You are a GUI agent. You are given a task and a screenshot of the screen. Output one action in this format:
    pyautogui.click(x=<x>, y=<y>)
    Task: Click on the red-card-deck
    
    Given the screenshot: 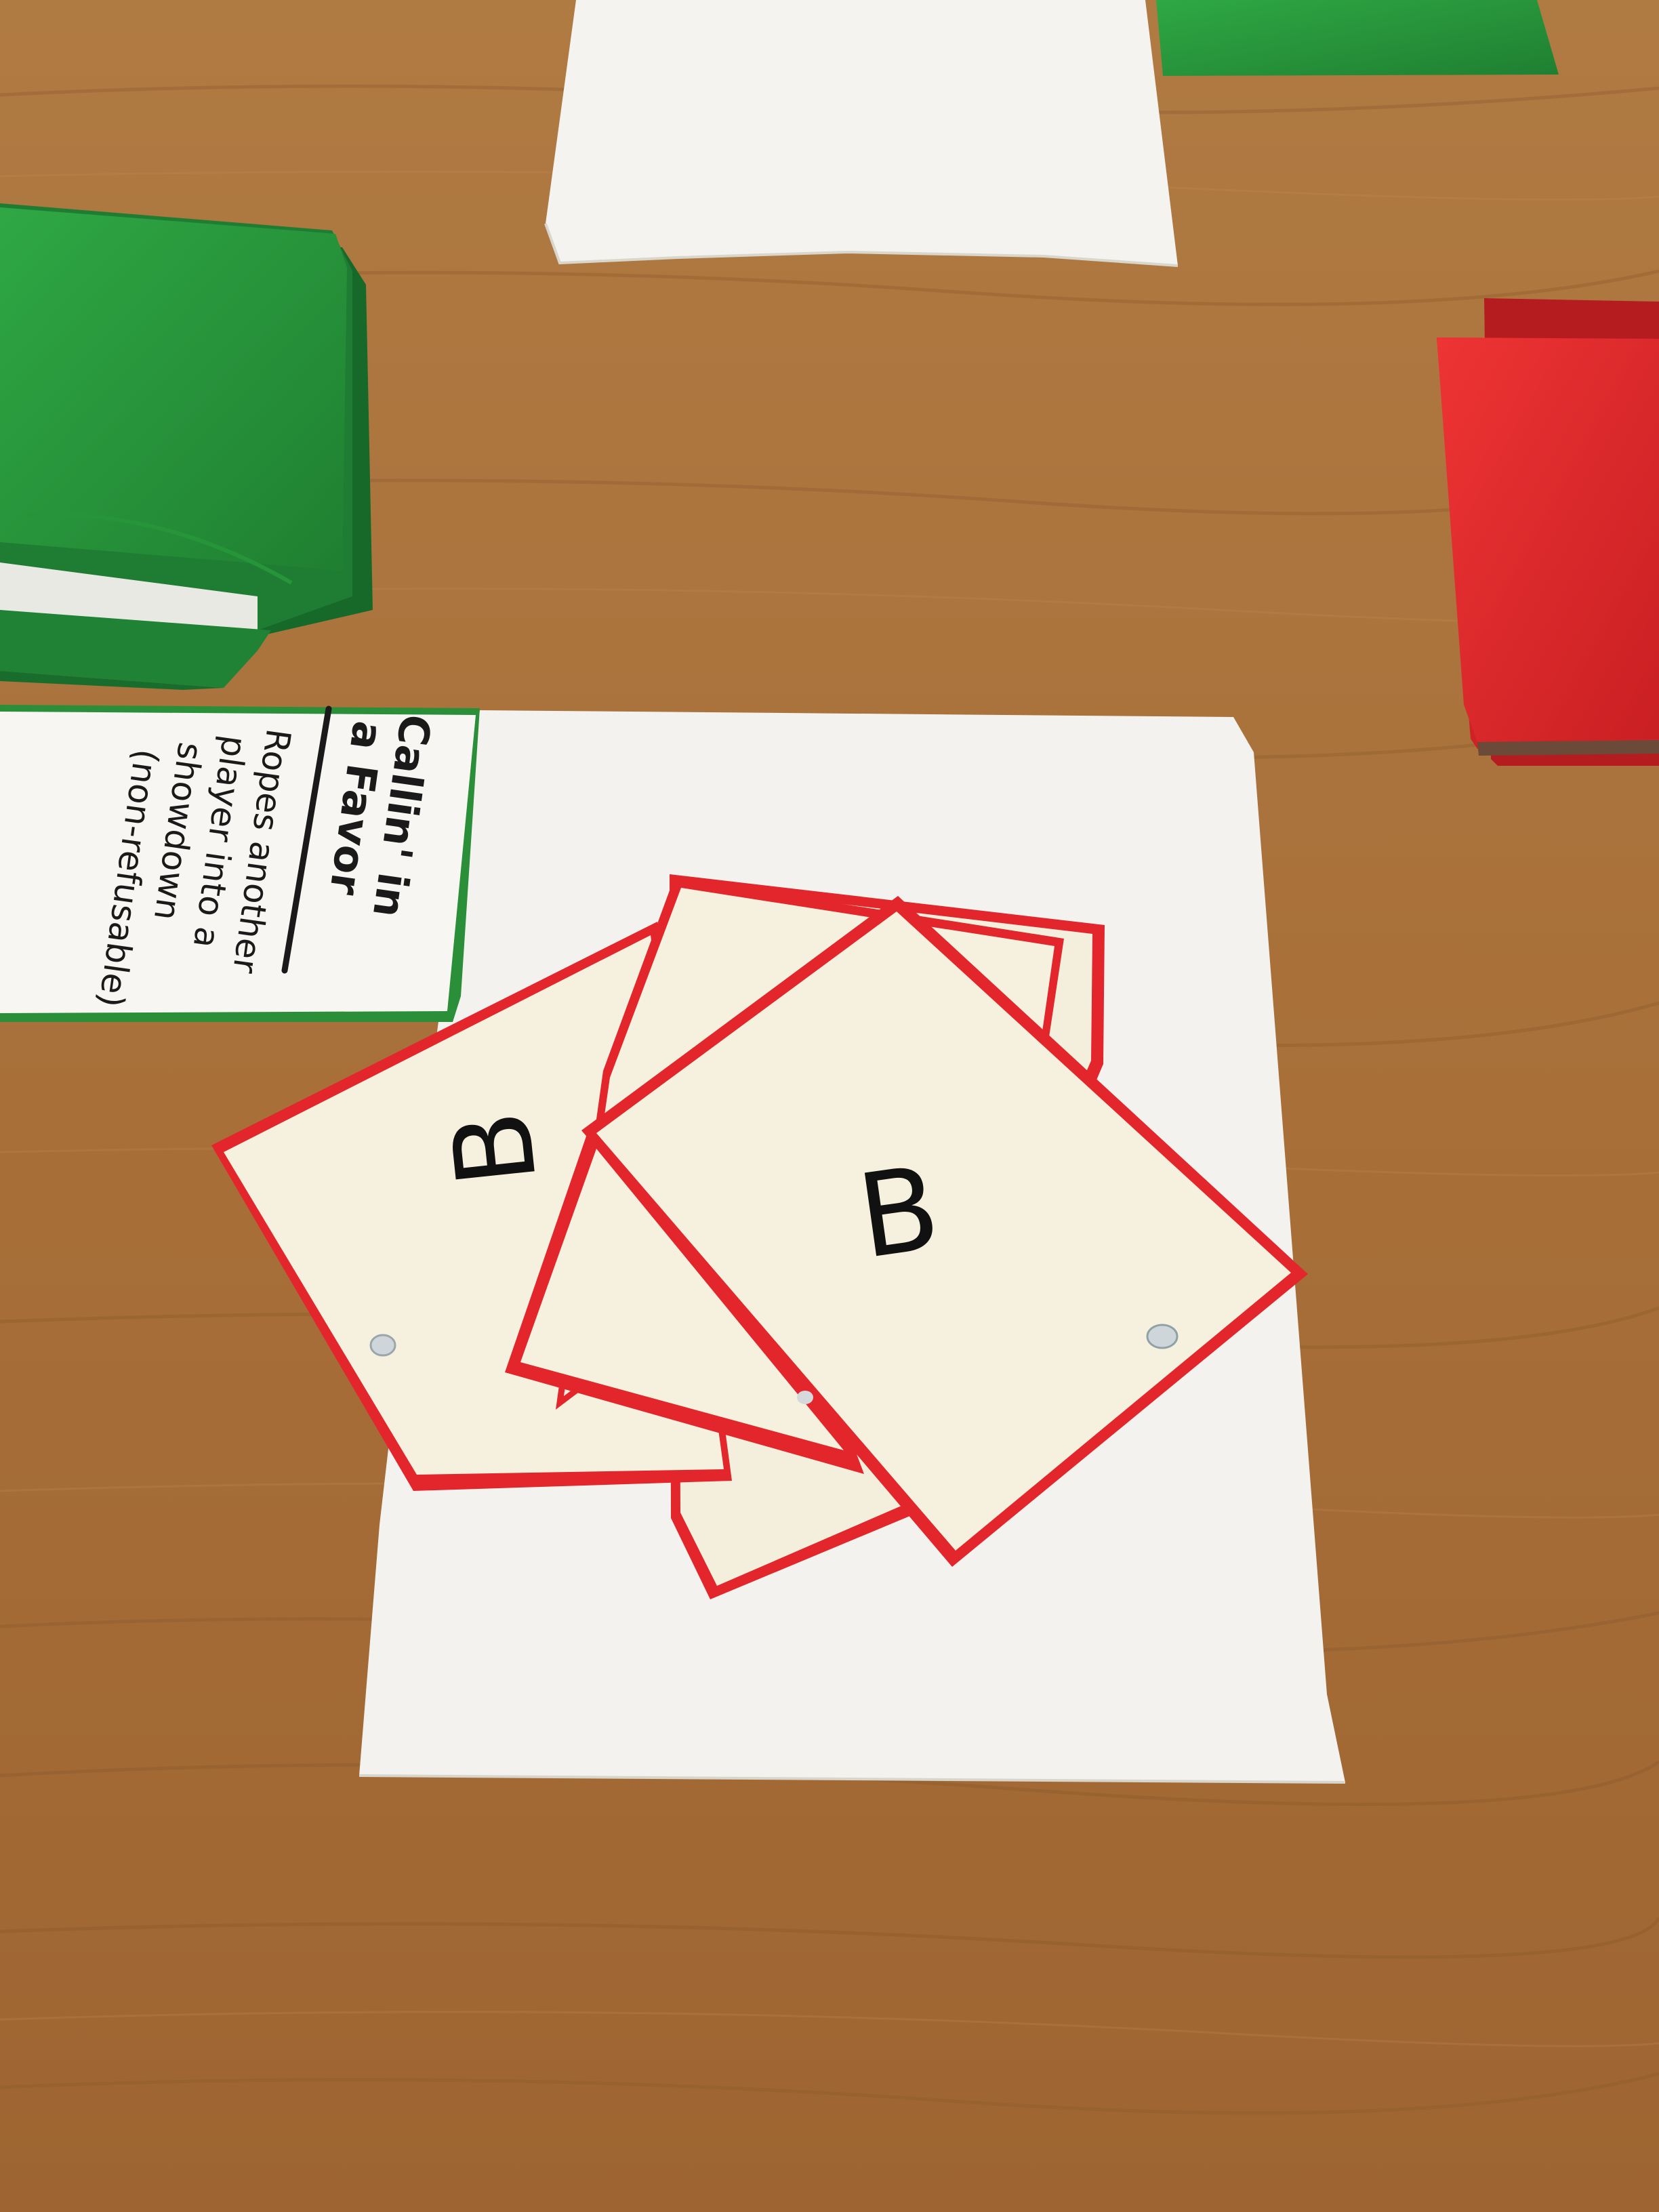 What is the action you would take?
    pyautogui.click(x=1548, y=532)
    